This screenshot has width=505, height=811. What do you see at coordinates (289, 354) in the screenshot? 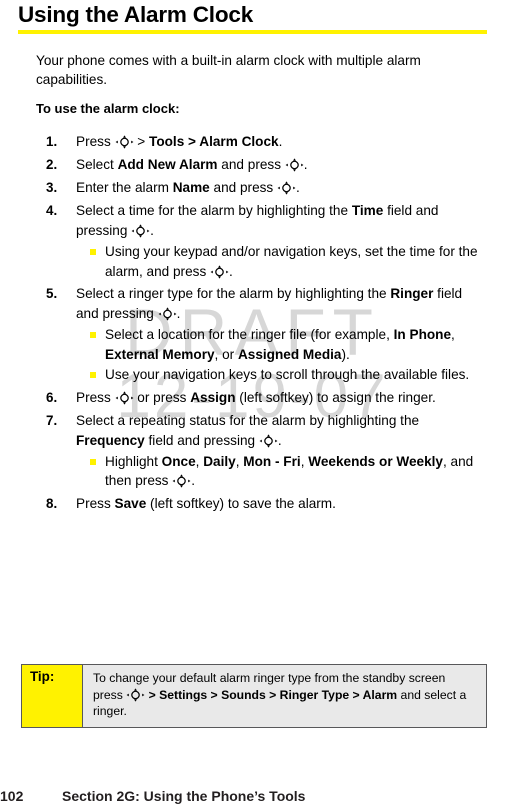
I see `emphasized-term: Assigned Media` at bounding box center [289, 354].